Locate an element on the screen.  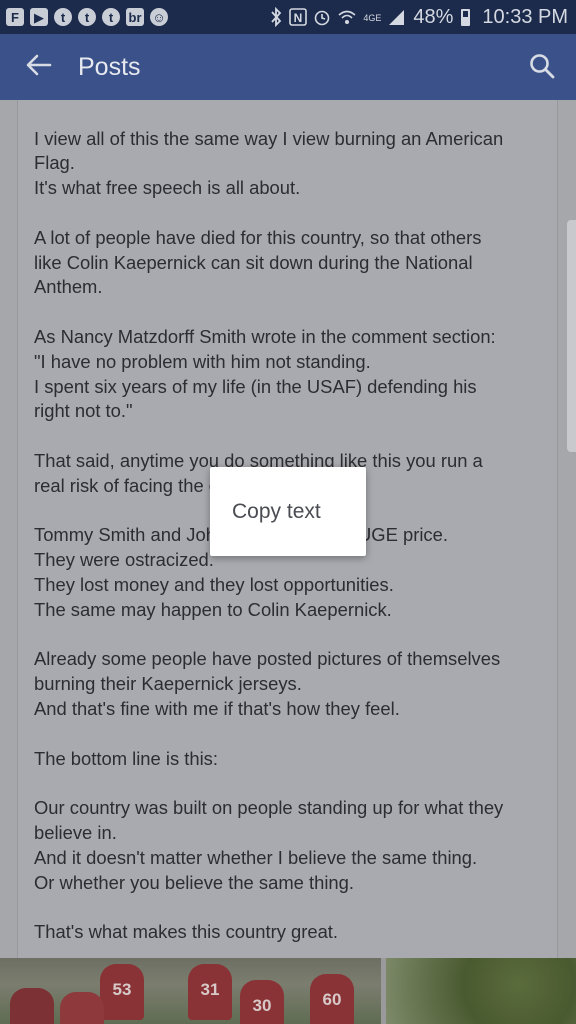
status-bar: F ▶ t t t br ☺ N 4GE 48% 10:33 PM is located at coordinates (288, 17).